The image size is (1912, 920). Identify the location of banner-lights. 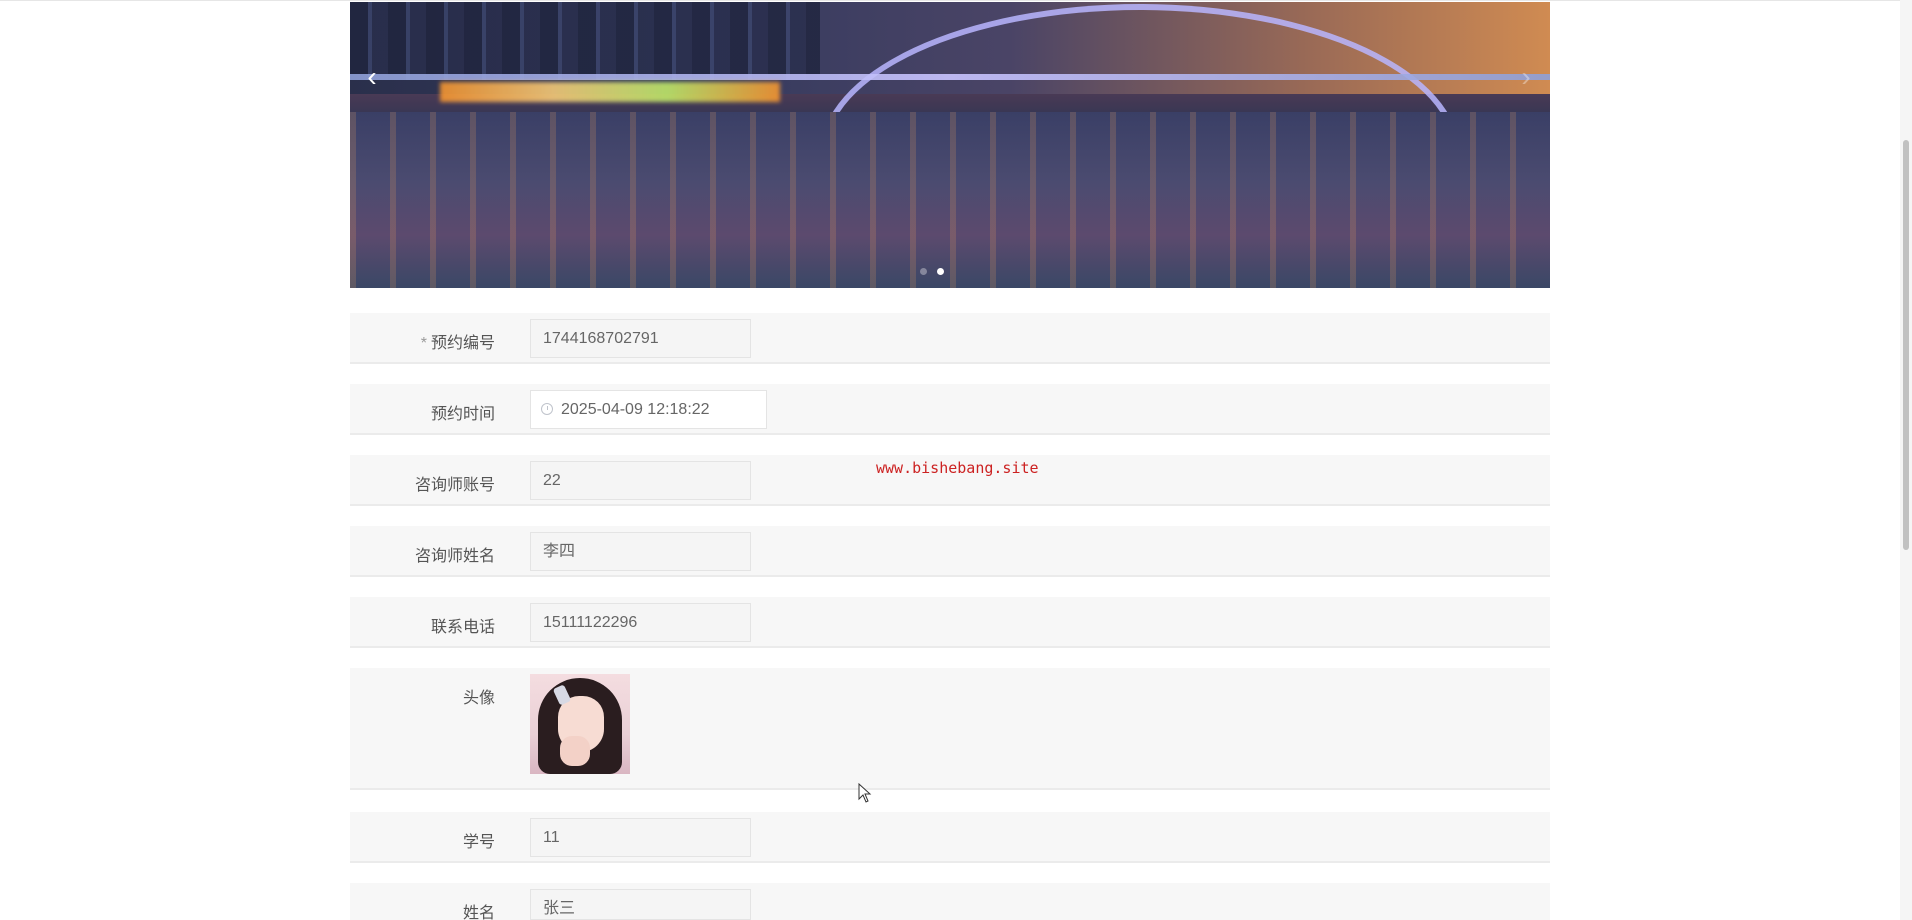
(610, 92).